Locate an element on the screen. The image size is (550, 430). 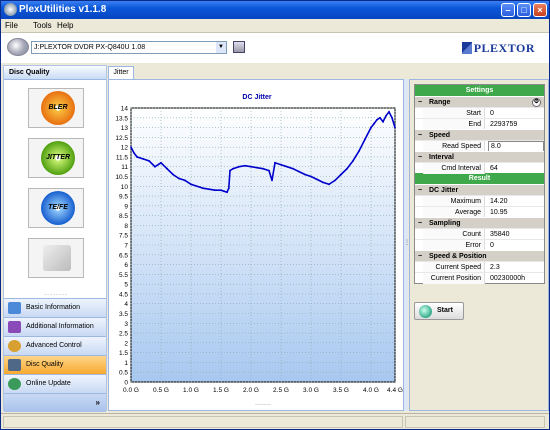
tab-strip: Jitter is located at coordinates (258, 72).